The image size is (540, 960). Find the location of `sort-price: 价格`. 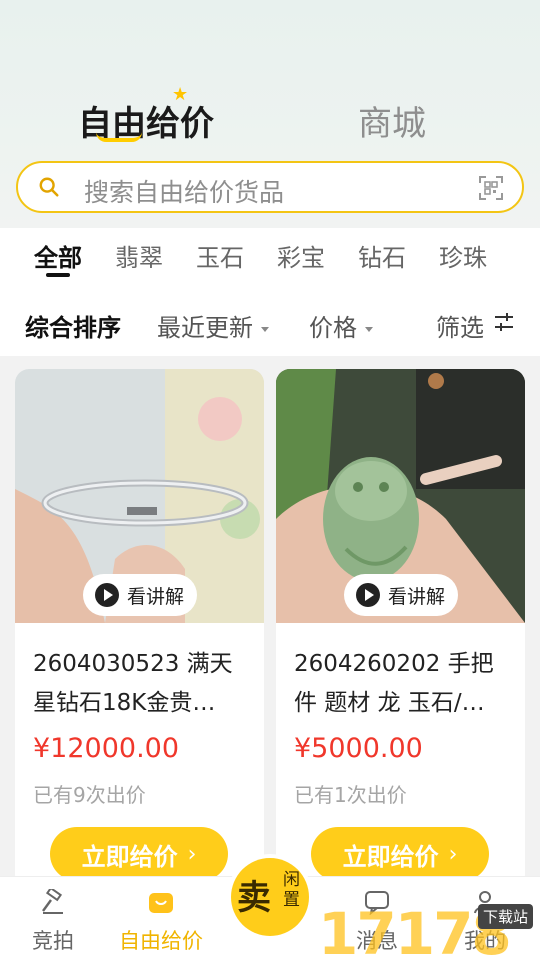

sort-price: 价格 is located at coordinates (341, 325).